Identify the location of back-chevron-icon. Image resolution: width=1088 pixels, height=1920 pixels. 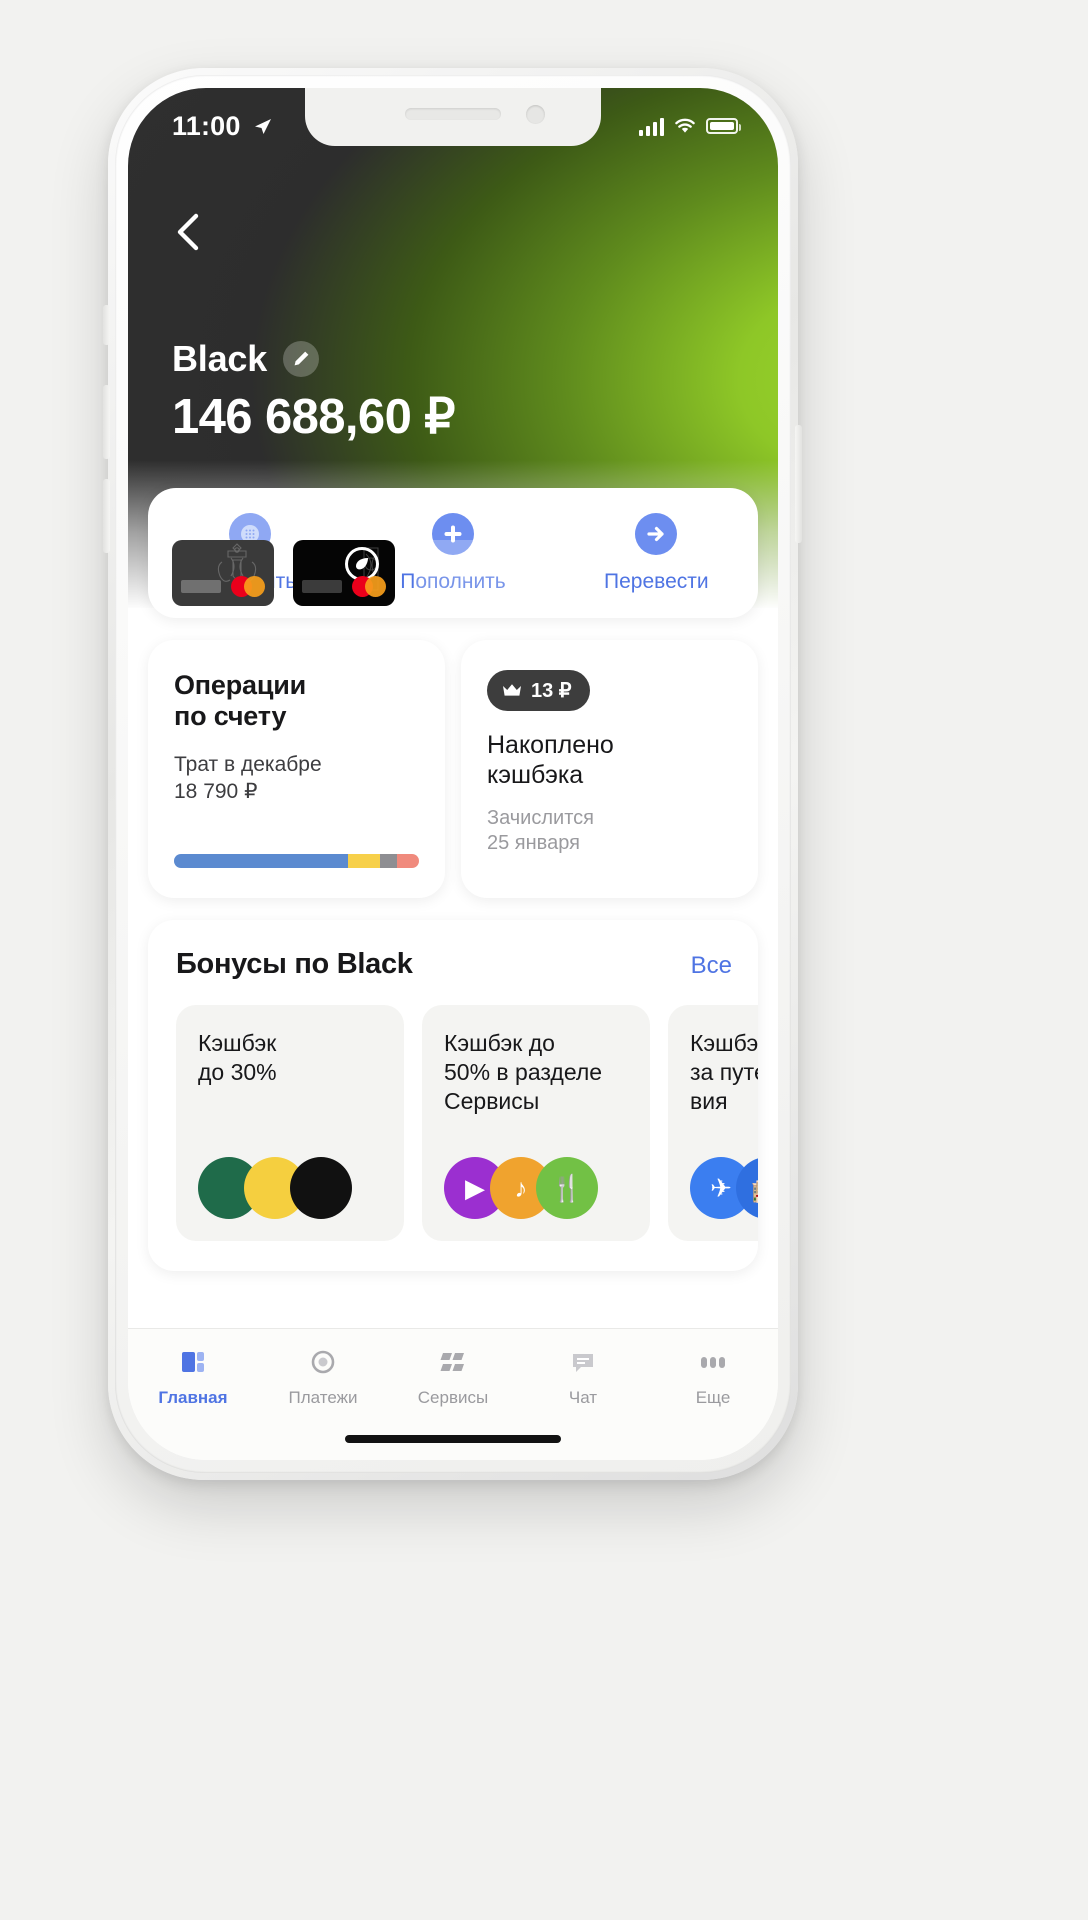
(188, 232).